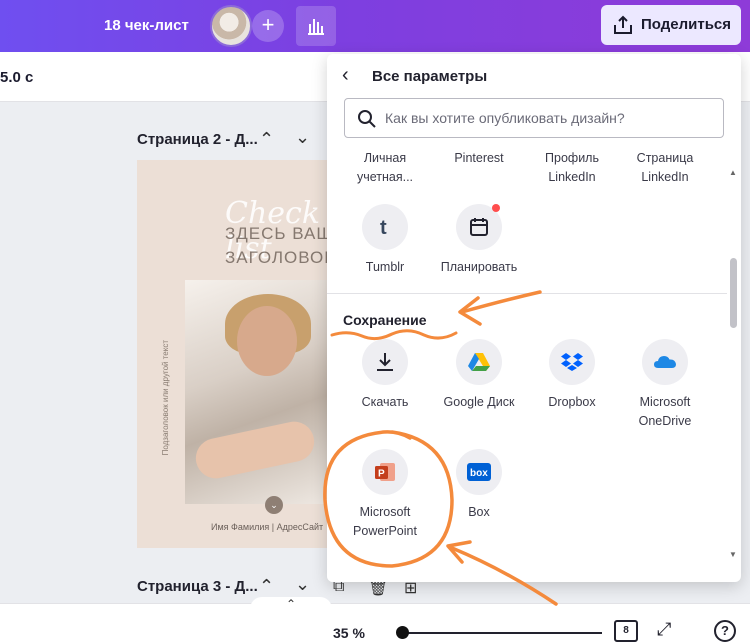 This screenshot has width=750, height=643. I want to click on section-divider, so click(527, 293).